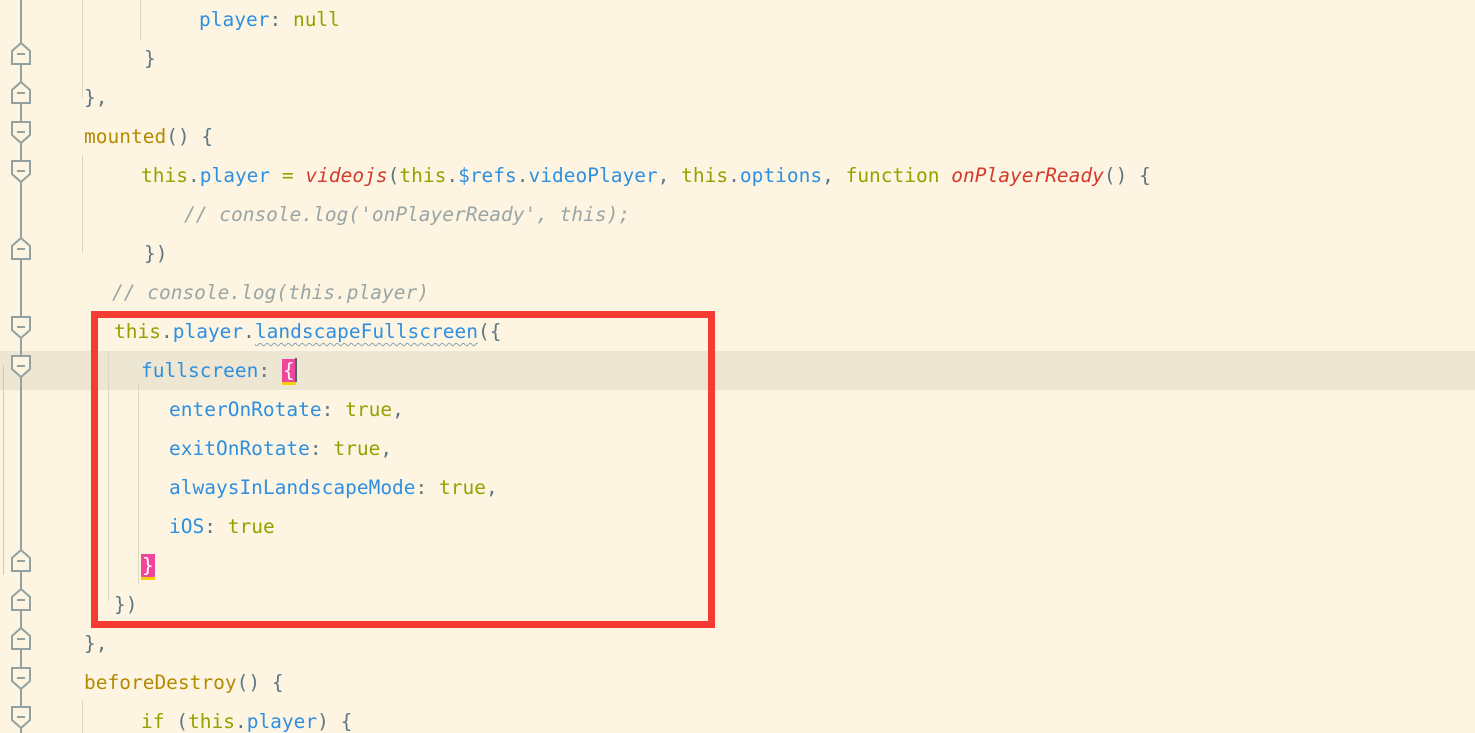  Describe the element at coordinates (737, 292) in the screenshot. I see `code-line: // console.log(this.player)` at that location.